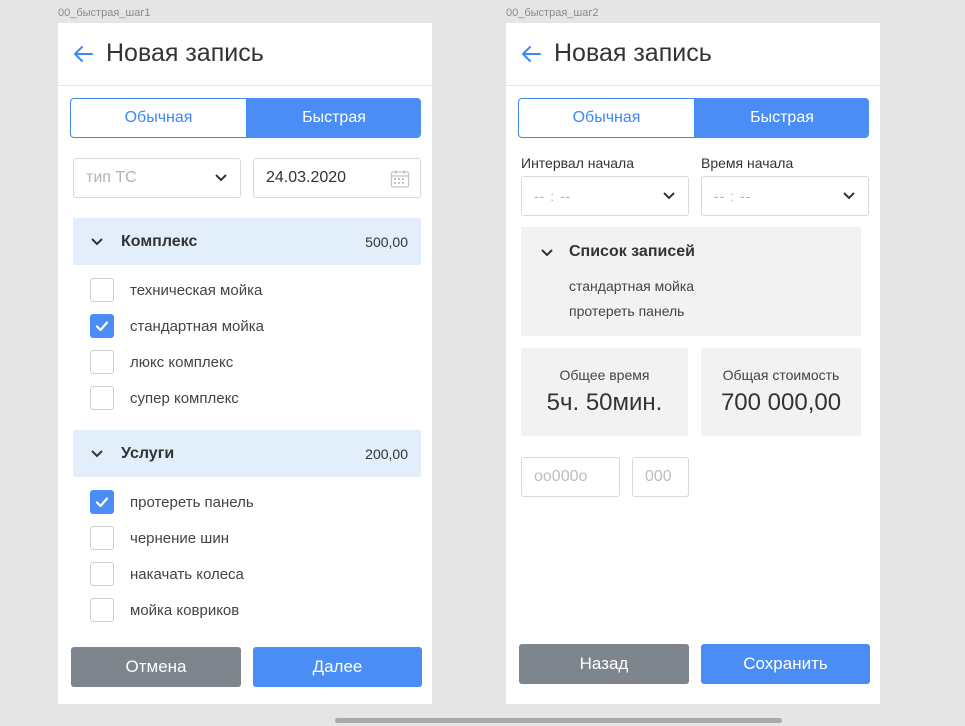 Image resolution: width=965 pixels, height=726 pixels. What do you see at coordinates (660, 477) in the screenshot?
I see `plate-region-input: 000` at bounding box center [660, 477].